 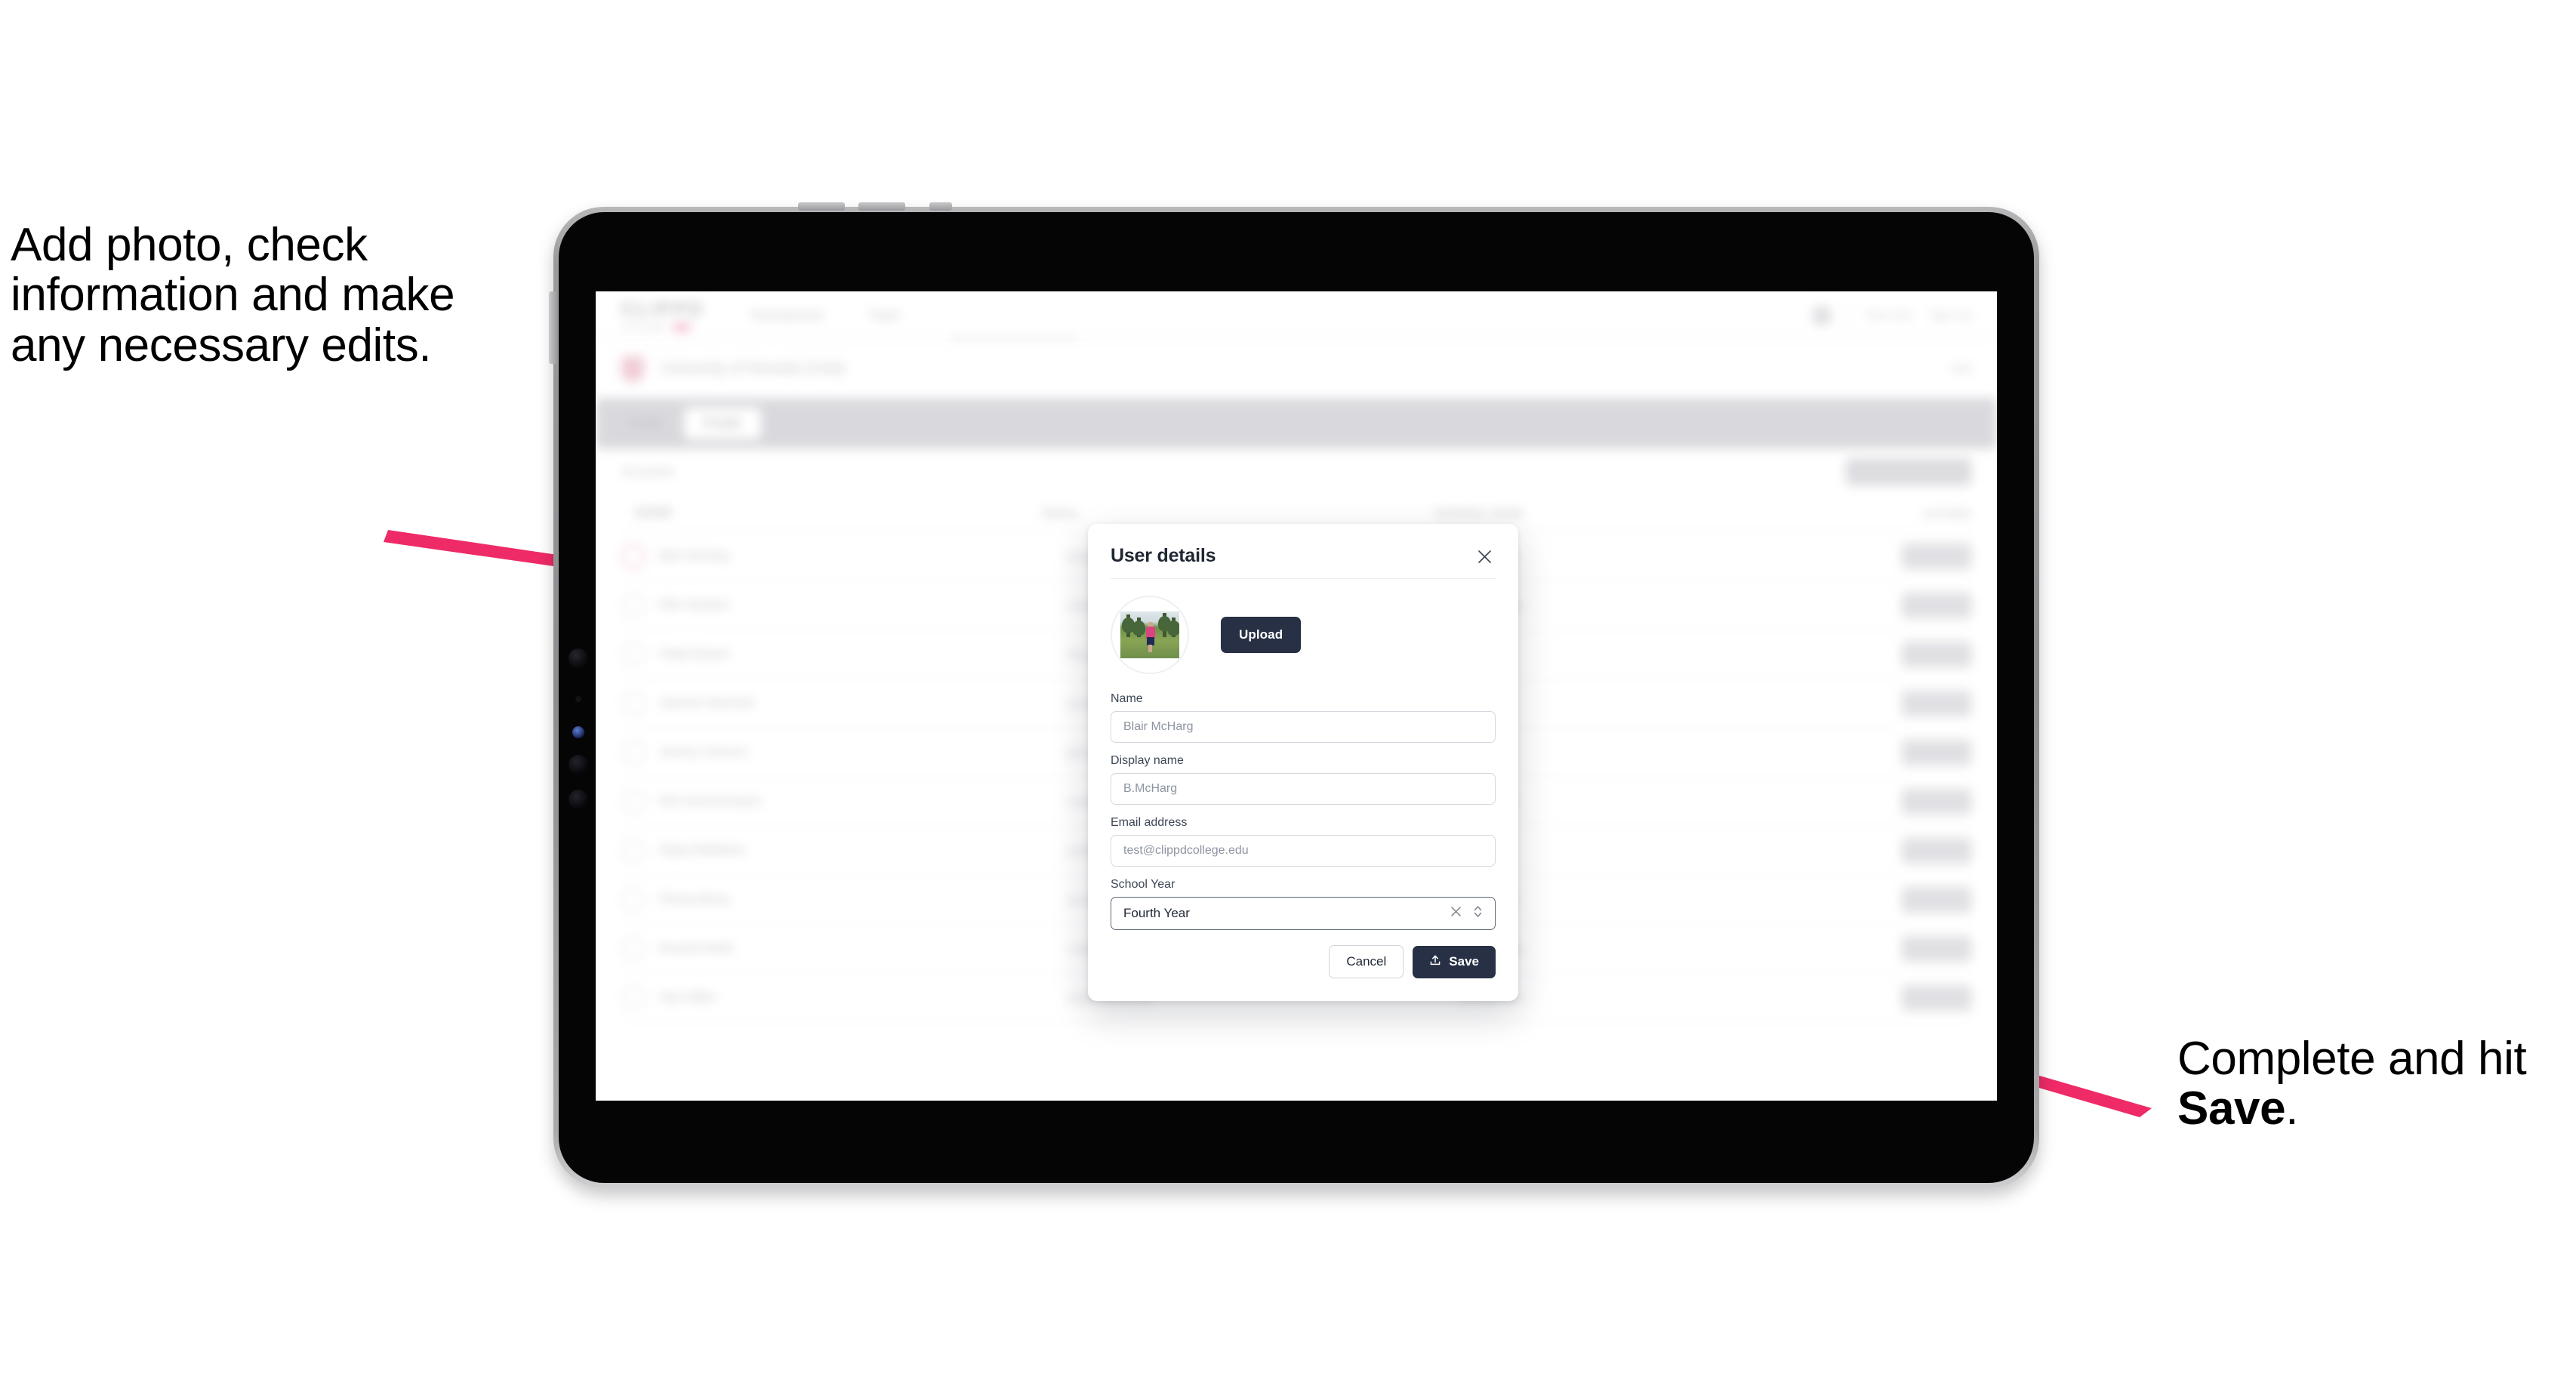 I want to click on field-input-display-name, so click(x=1303, y=789).